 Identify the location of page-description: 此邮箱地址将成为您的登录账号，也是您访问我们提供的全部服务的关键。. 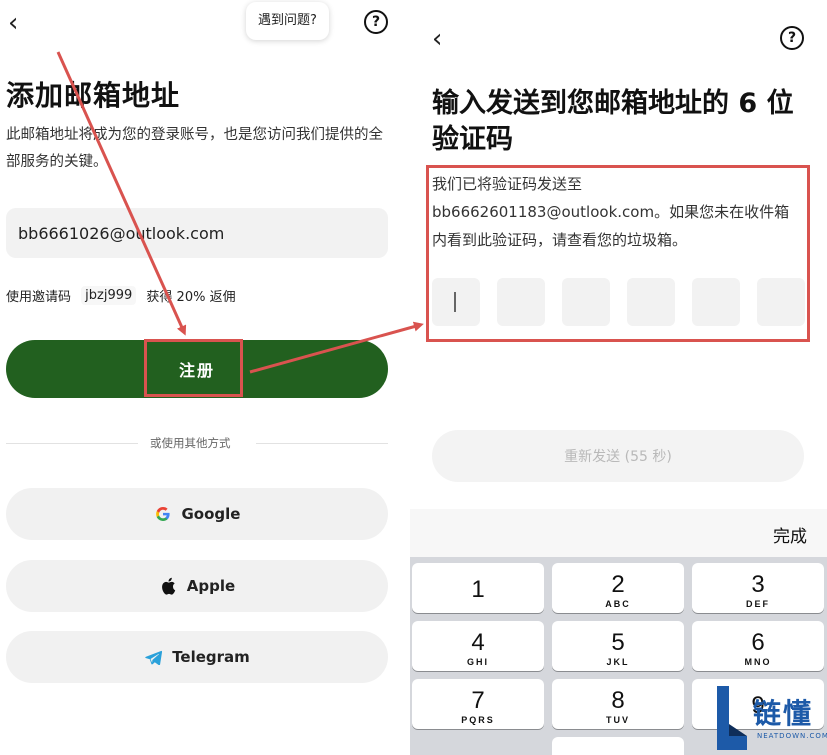
(194, 148).